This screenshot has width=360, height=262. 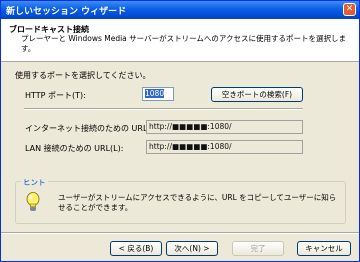 I want to click on hint-legend: ヒント, so click(x=34, y=182).